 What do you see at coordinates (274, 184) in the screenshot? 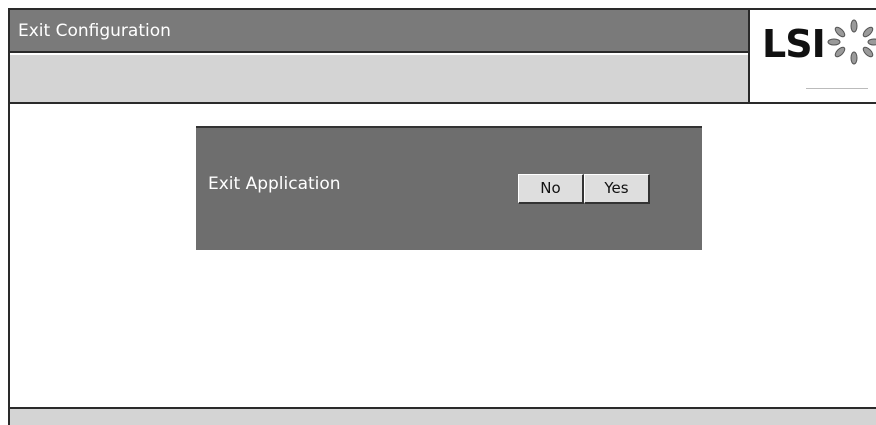
I see `exit-application-label: Exit Application` at bounding box center [274, 184].